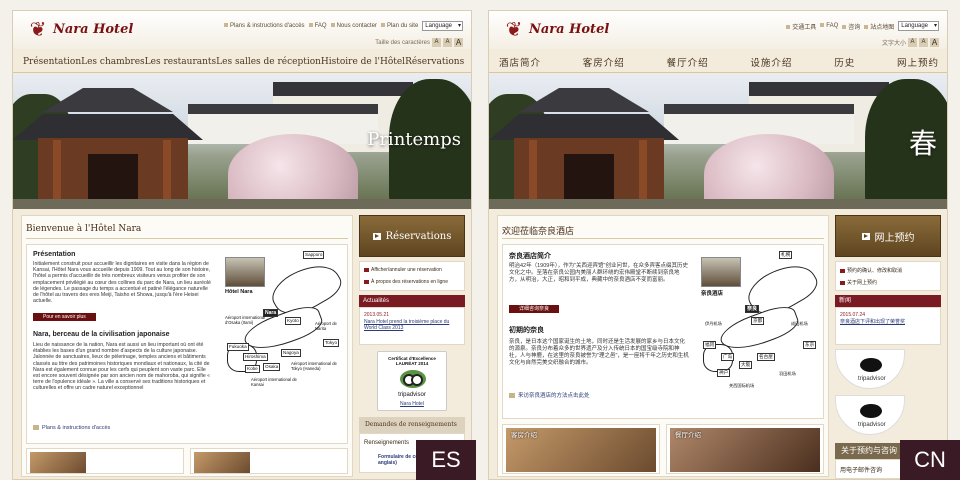 The width and height of the screenshot is (960, 480). Describe the element at coordinates (412, 404) in the screenshot. I see `ta-hotel-link: Nara Hotel` at that location.